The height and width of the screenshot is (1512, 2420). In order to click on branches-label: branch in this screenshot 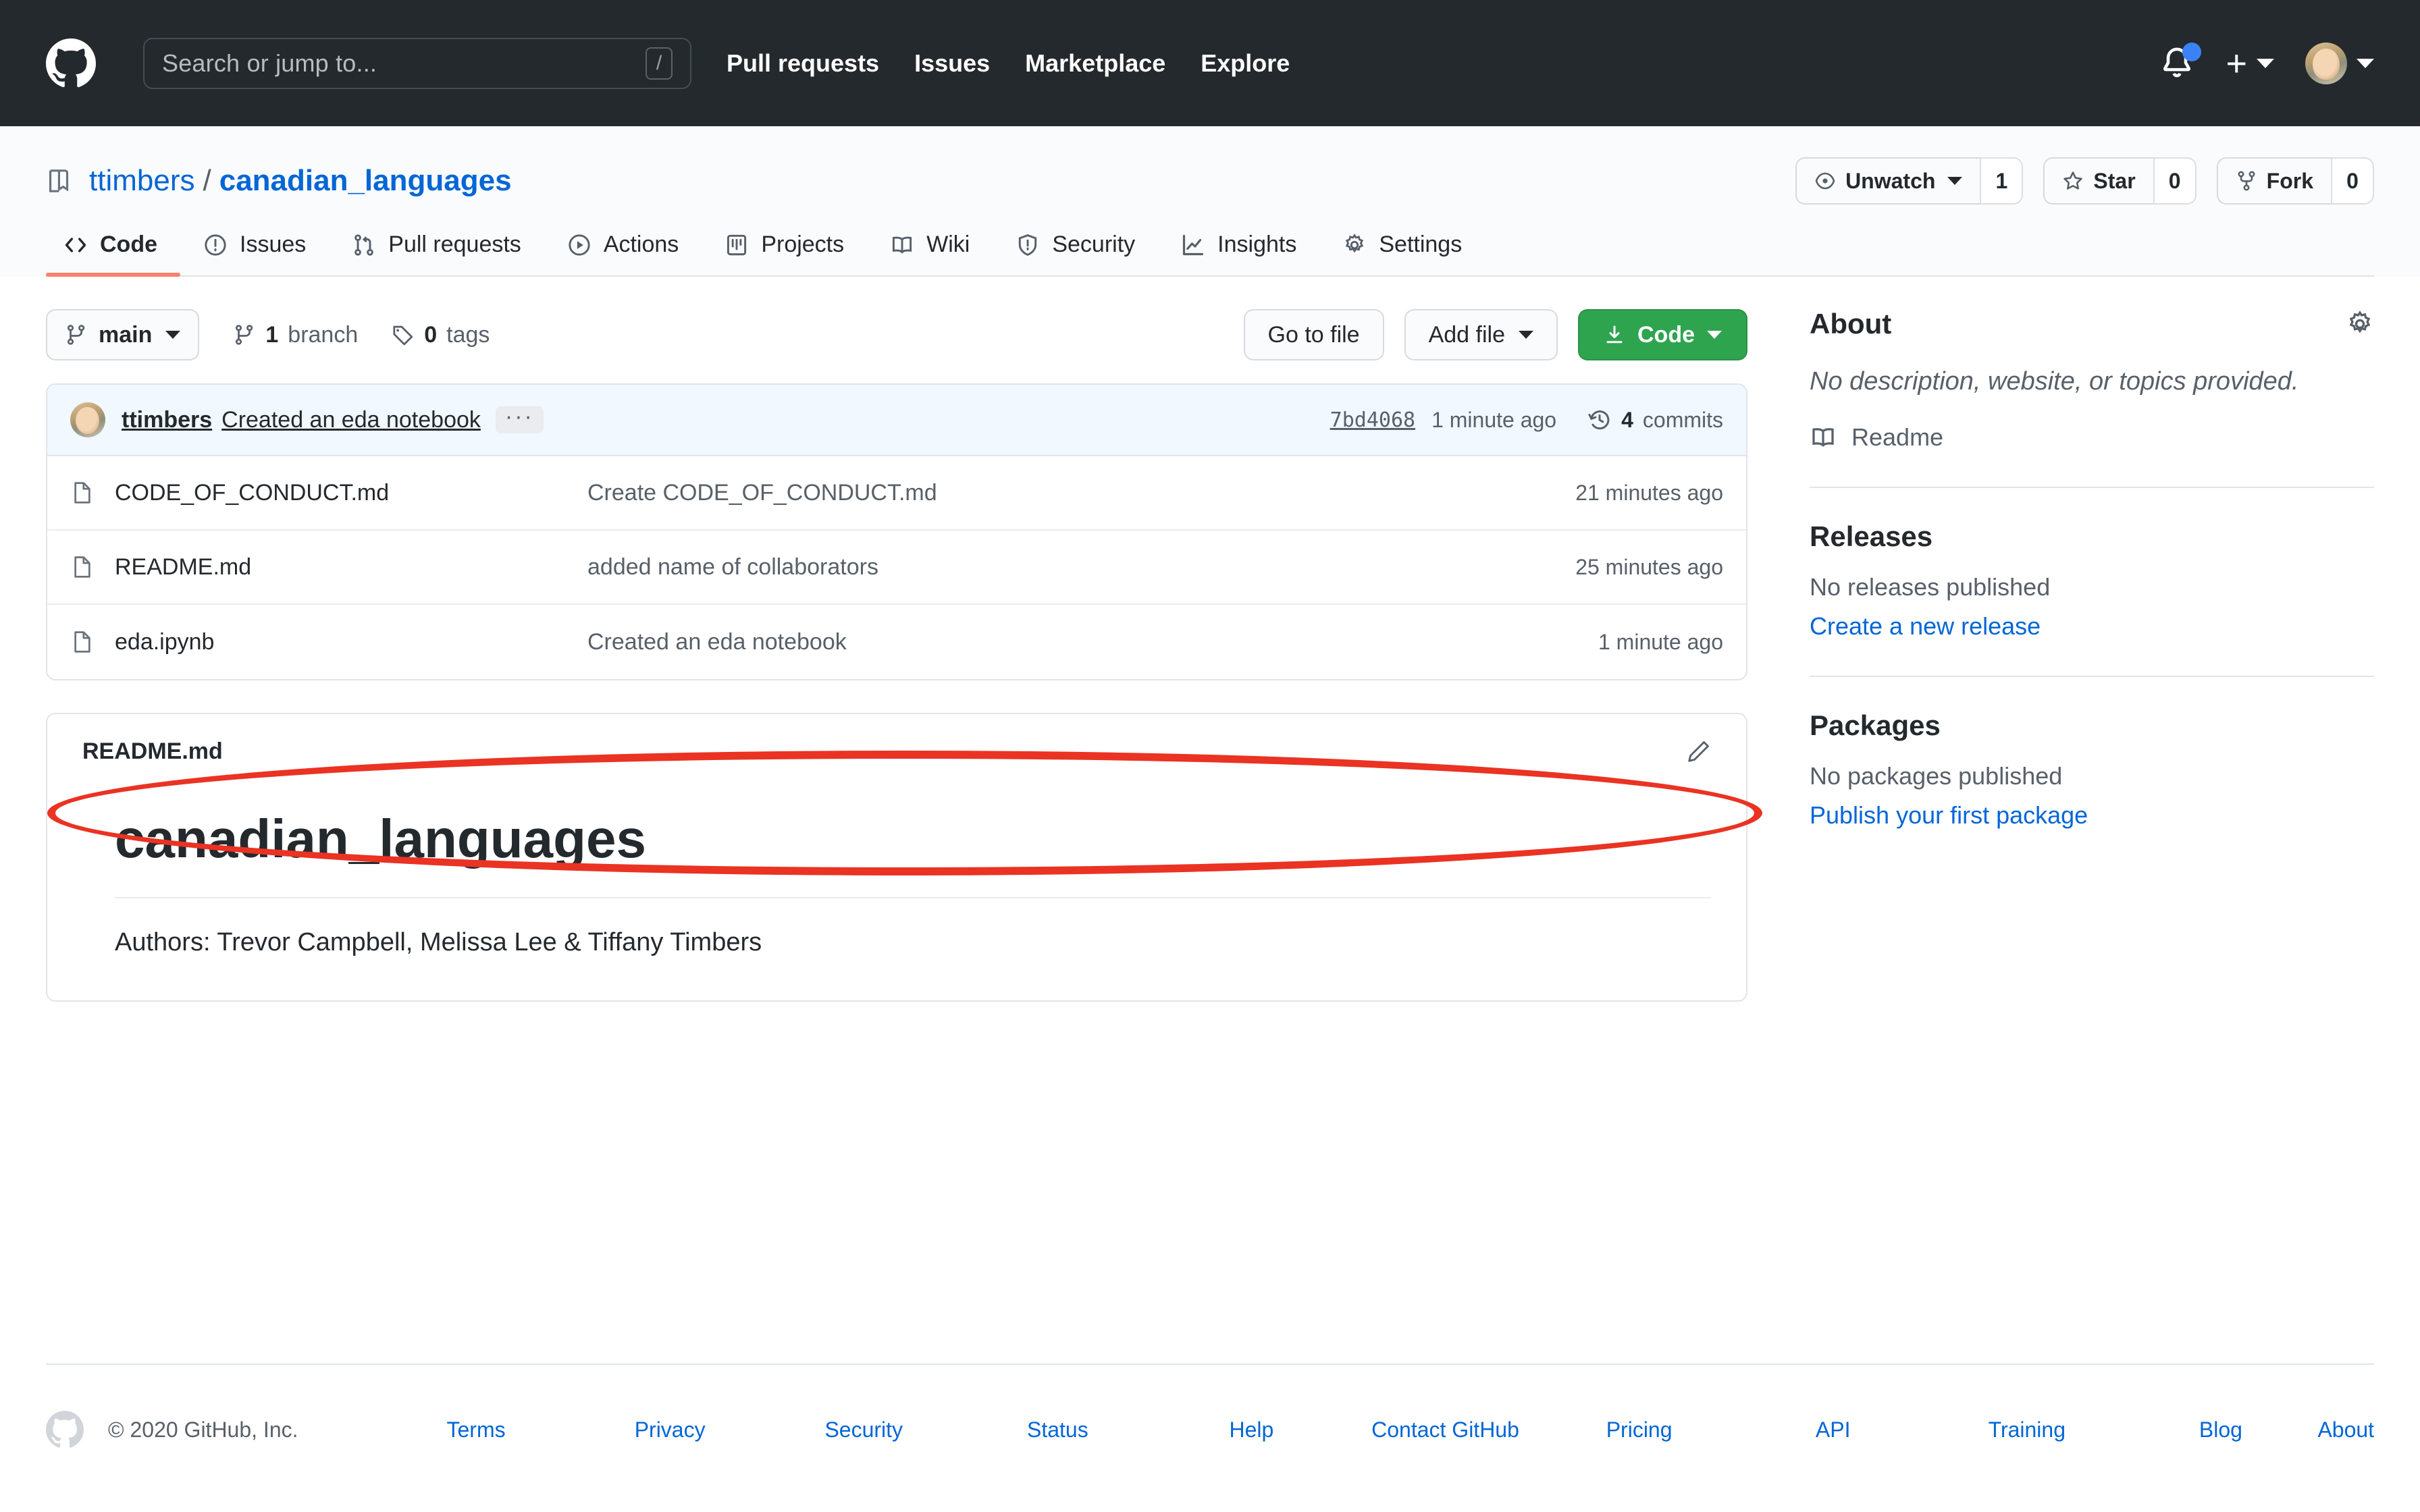, I will do `click(323, 334)`.